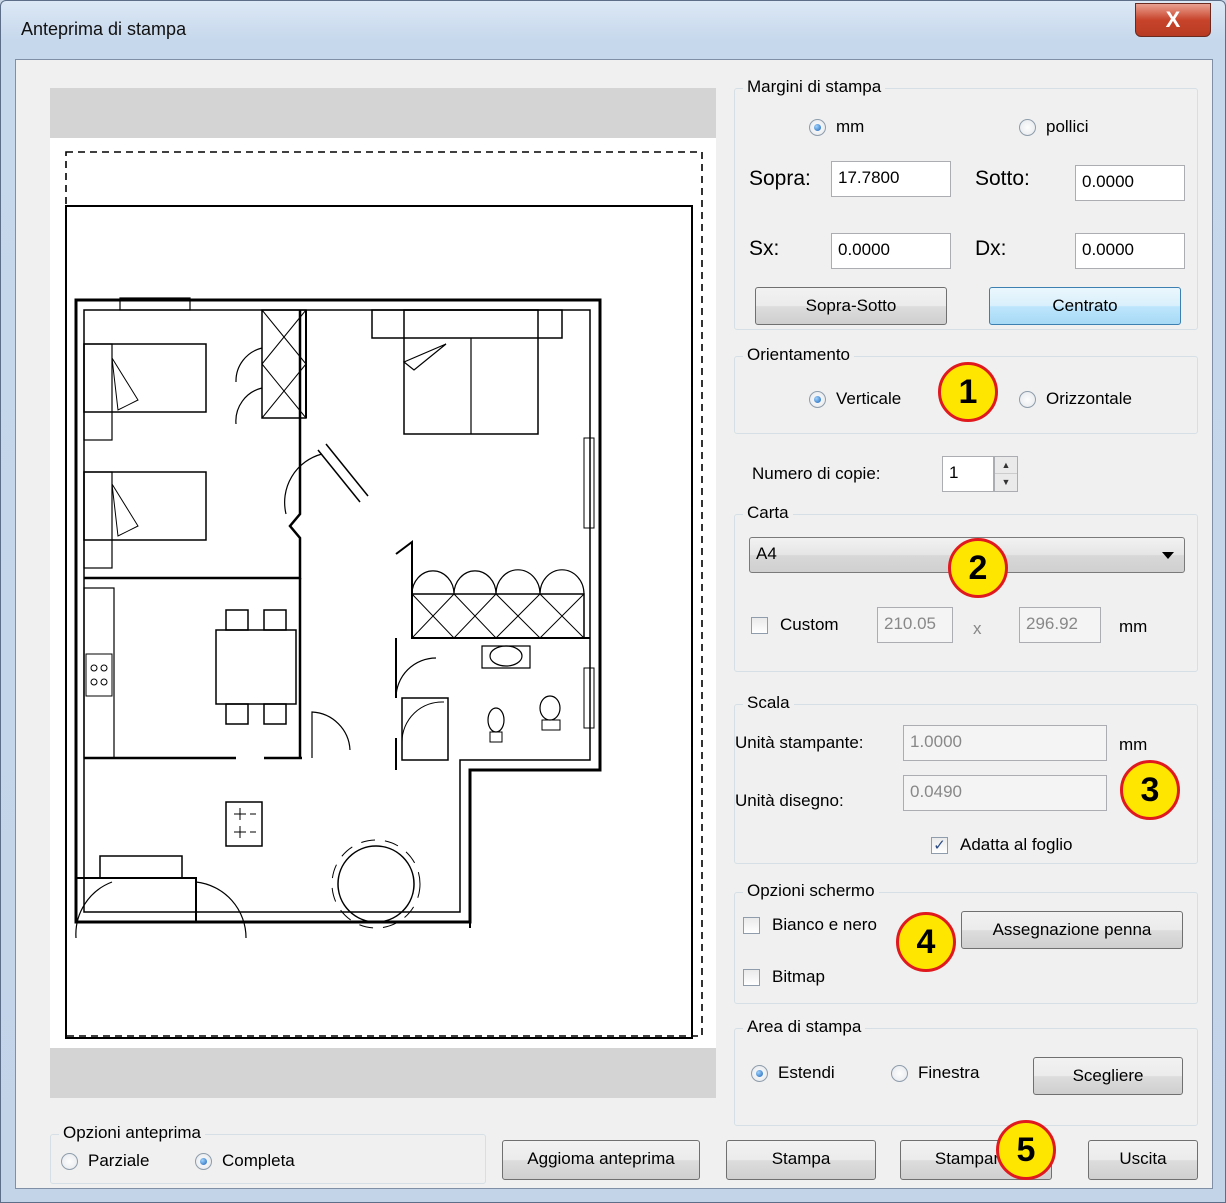 The image size is (1226, 1203). I want to click on bitmap-label: Bitmap, so click(798, 976).